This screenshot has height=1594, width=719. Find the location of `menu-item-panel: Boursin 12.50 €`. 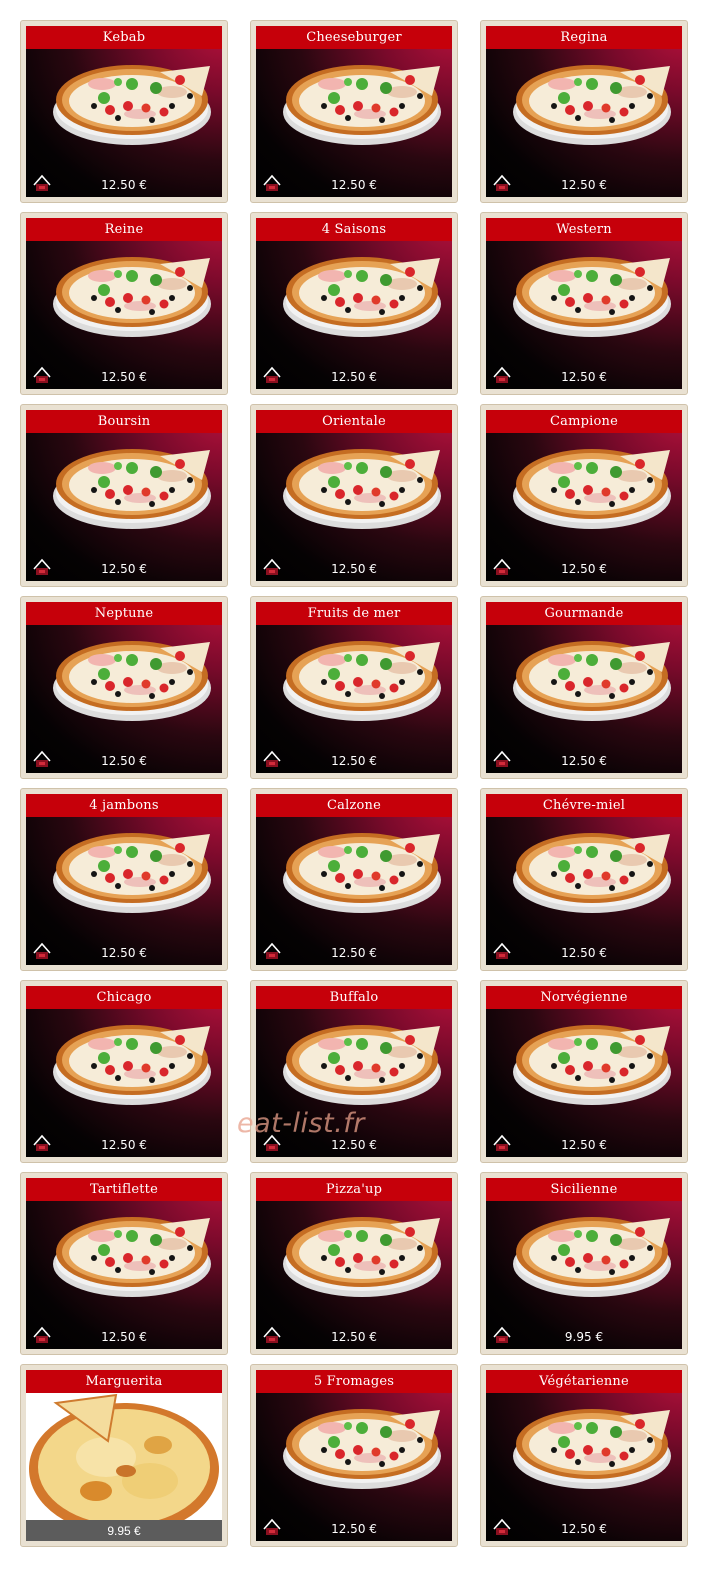

menu-item-panel: Boursin 12.50 € is located at coordinates (124, 495).